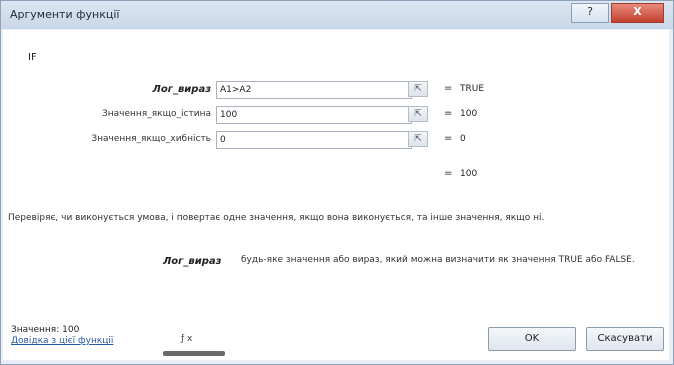  What do you see at coordinates (314, 115) in the screenshot?
I see `arg-input-value-if-true: 100` at bounding box center [314, 115].